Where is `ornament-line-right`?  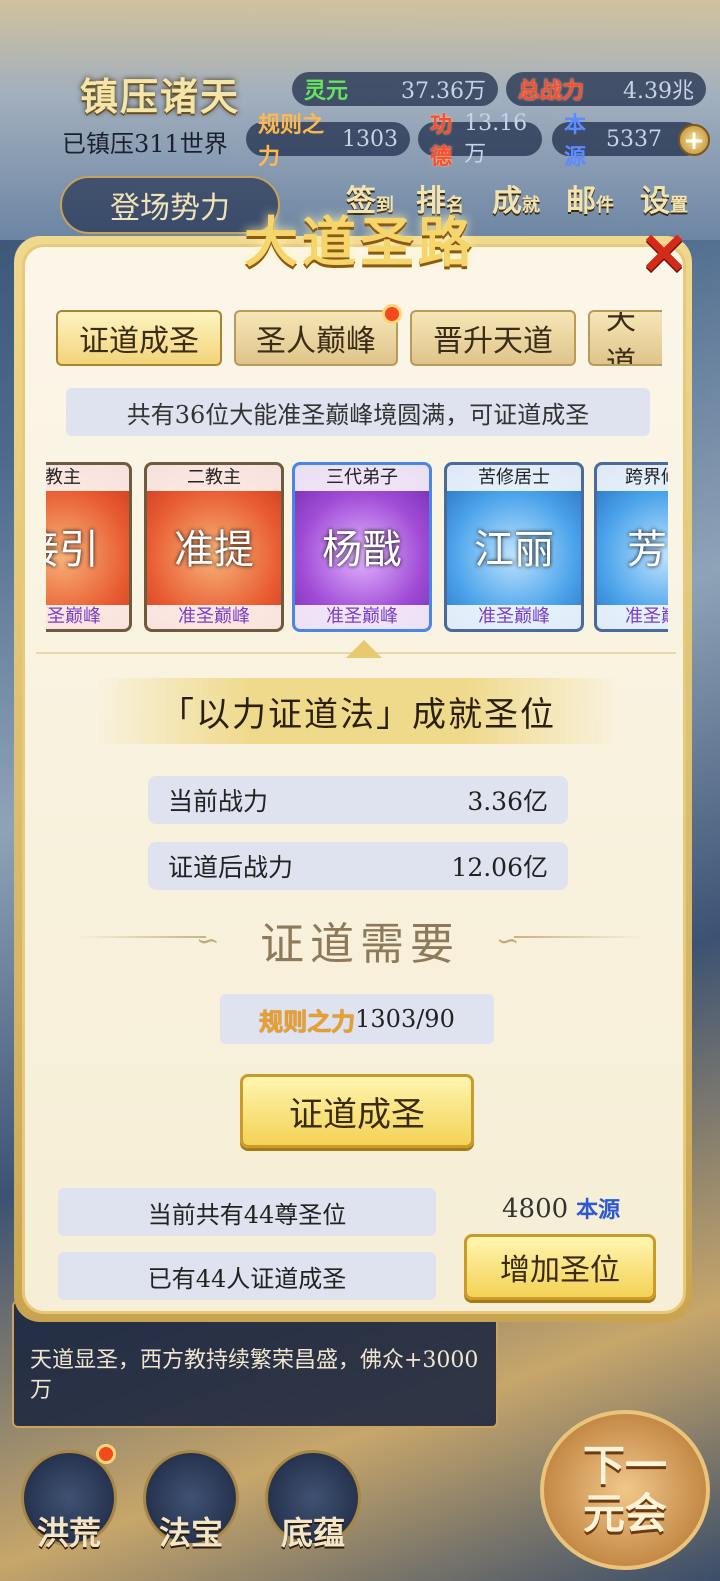 ornament-line-right is located at coordinates (579, 937).